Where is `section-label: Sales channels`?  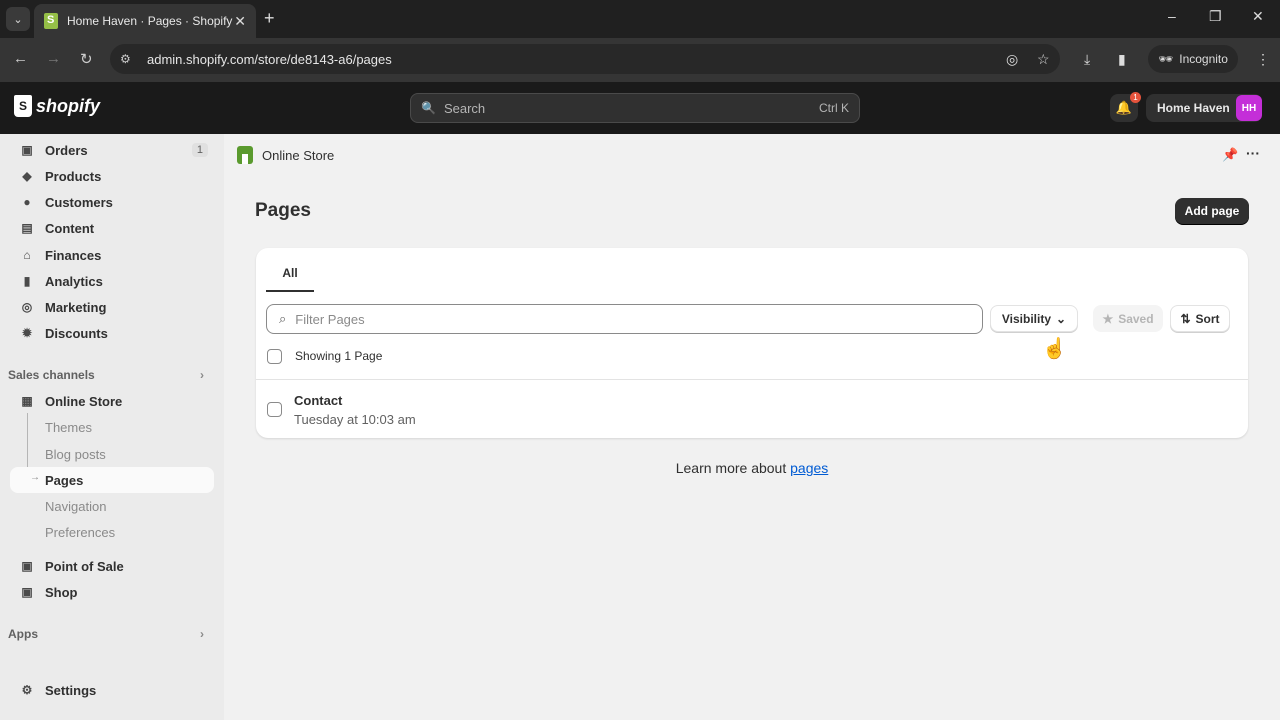
section-label: Sales channels is located at coordinates (51, 375).